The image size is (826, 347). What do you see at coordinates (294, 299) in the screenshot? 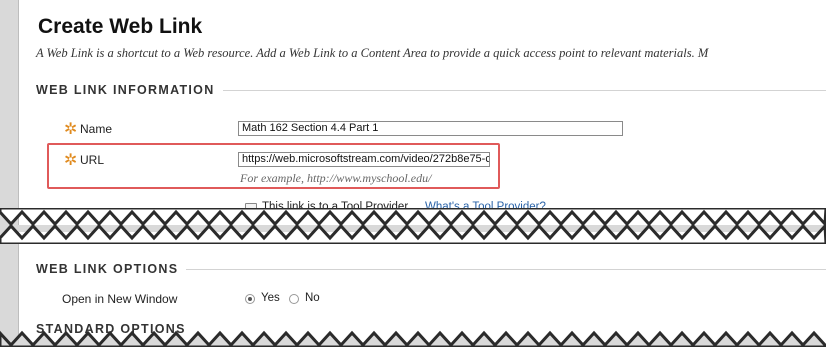
I see `open-new-window-no-radio` at bounding box center [294, 299].